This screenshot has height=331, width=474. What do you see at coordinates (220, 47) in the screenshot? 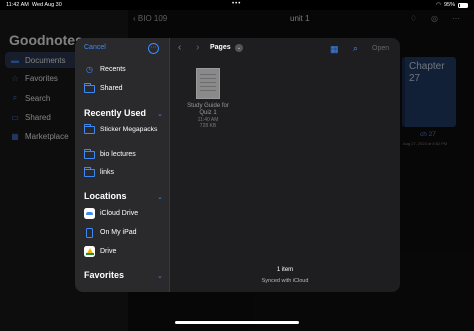
I see `location-title: Pages` at bounding box center [220, 47].